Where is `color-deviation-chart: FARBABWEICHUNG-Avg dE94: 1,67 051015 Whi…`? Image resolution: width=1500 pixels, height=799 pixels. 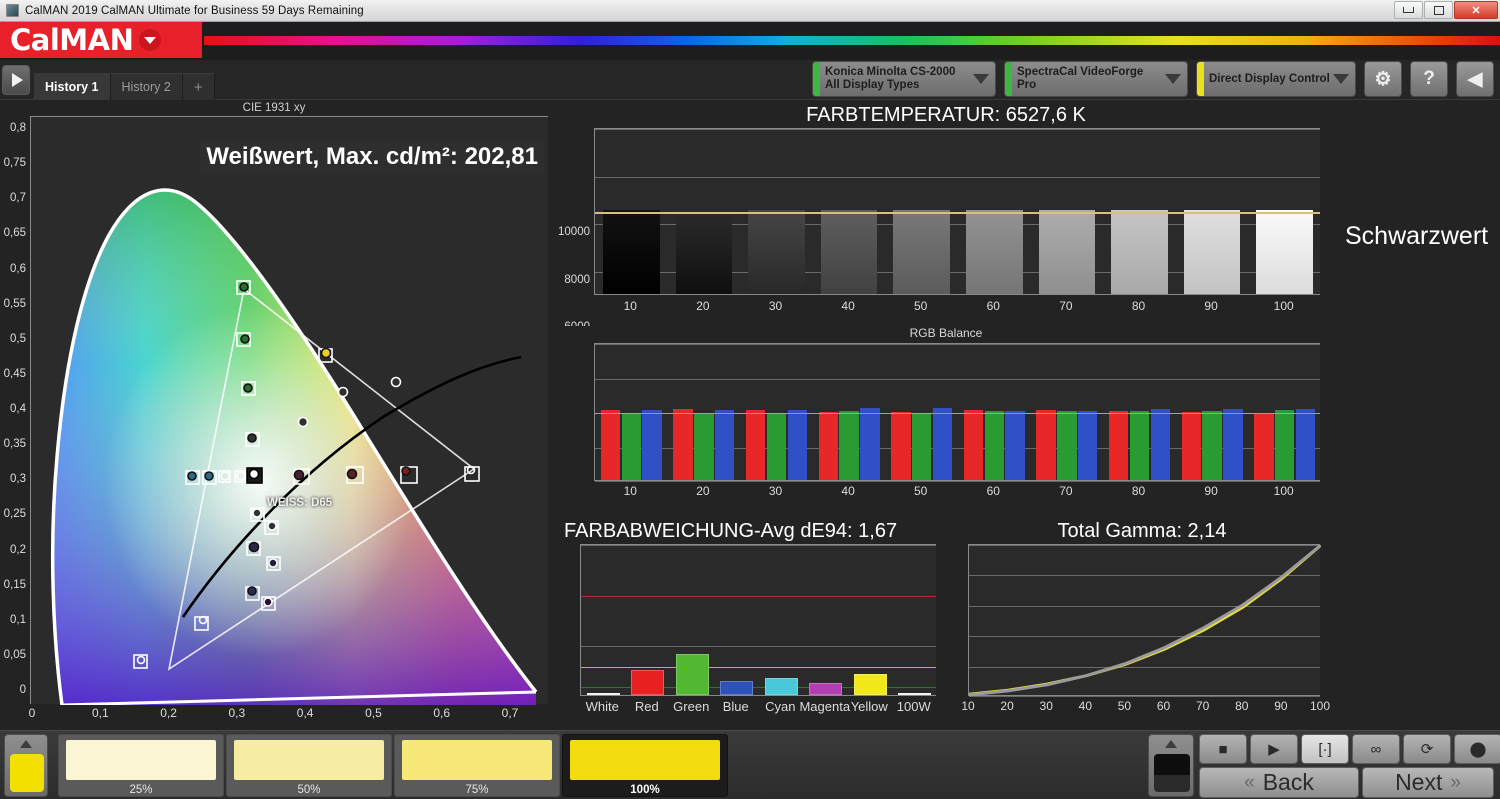
color-deviation-chart: FARBABWEICHUNG-Avg dE94: 1,67 051015 Whi… is located at coordinates (747, 622).